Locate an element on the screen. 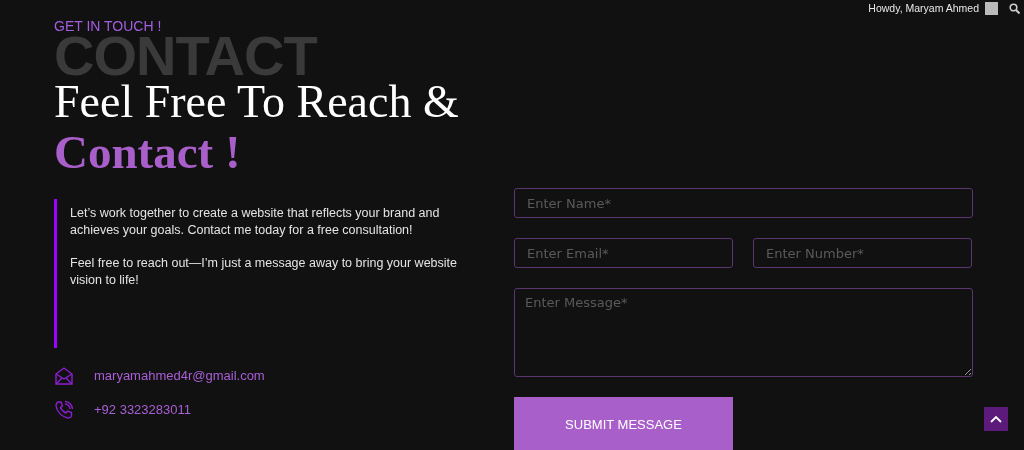  greeting-text: Howdy, Maryam Ahmed is located at coordinates (923, 8).